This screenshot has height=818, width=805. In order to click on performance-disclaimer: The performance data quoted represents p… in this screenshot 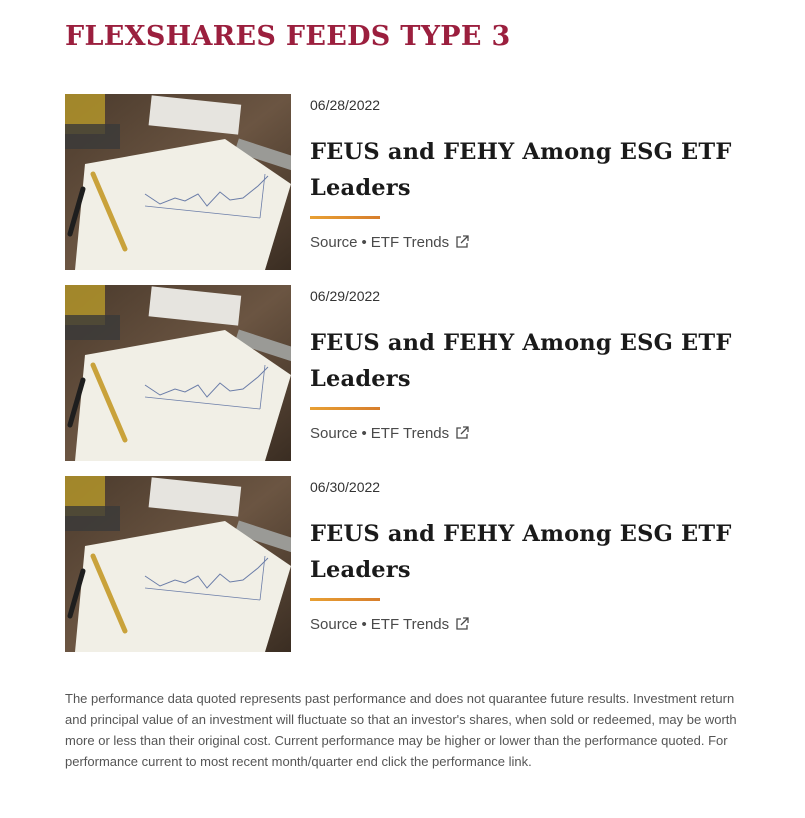, I will do `click(401, 730)`.